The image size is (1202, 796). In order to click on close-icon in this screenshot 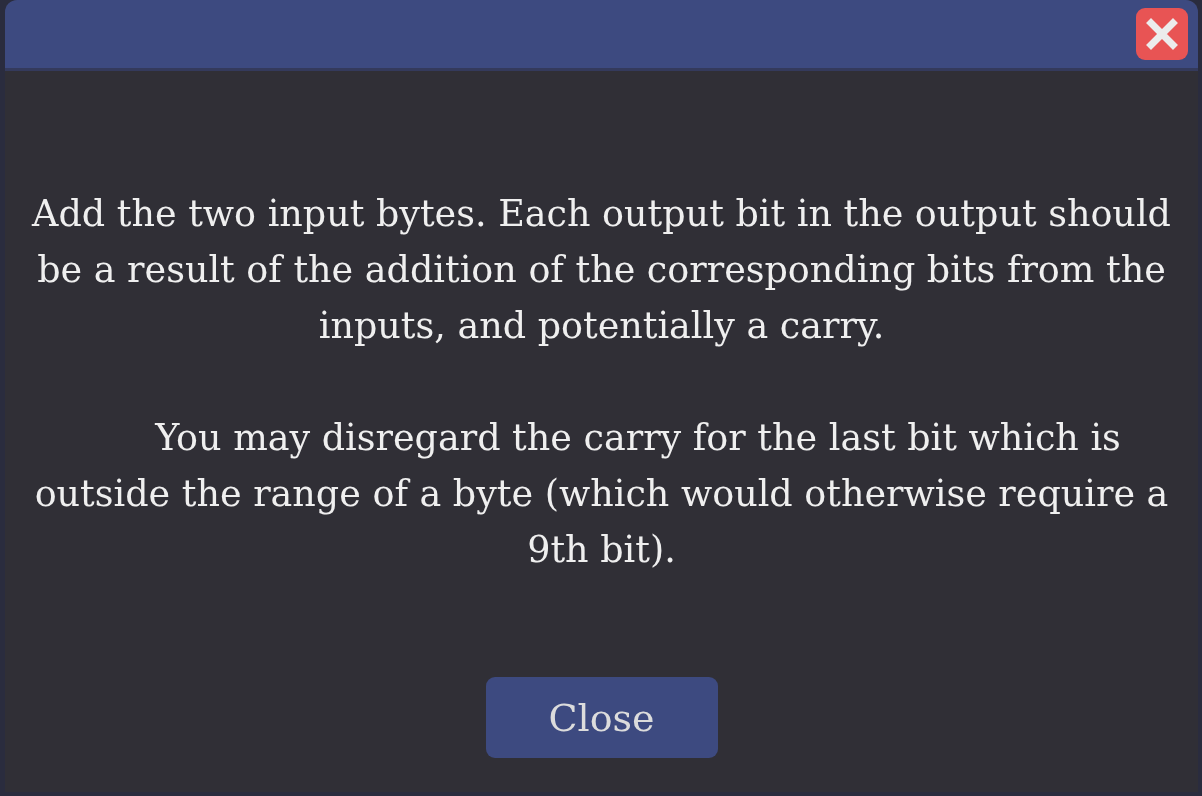, I will do `click(1162, 34)`.